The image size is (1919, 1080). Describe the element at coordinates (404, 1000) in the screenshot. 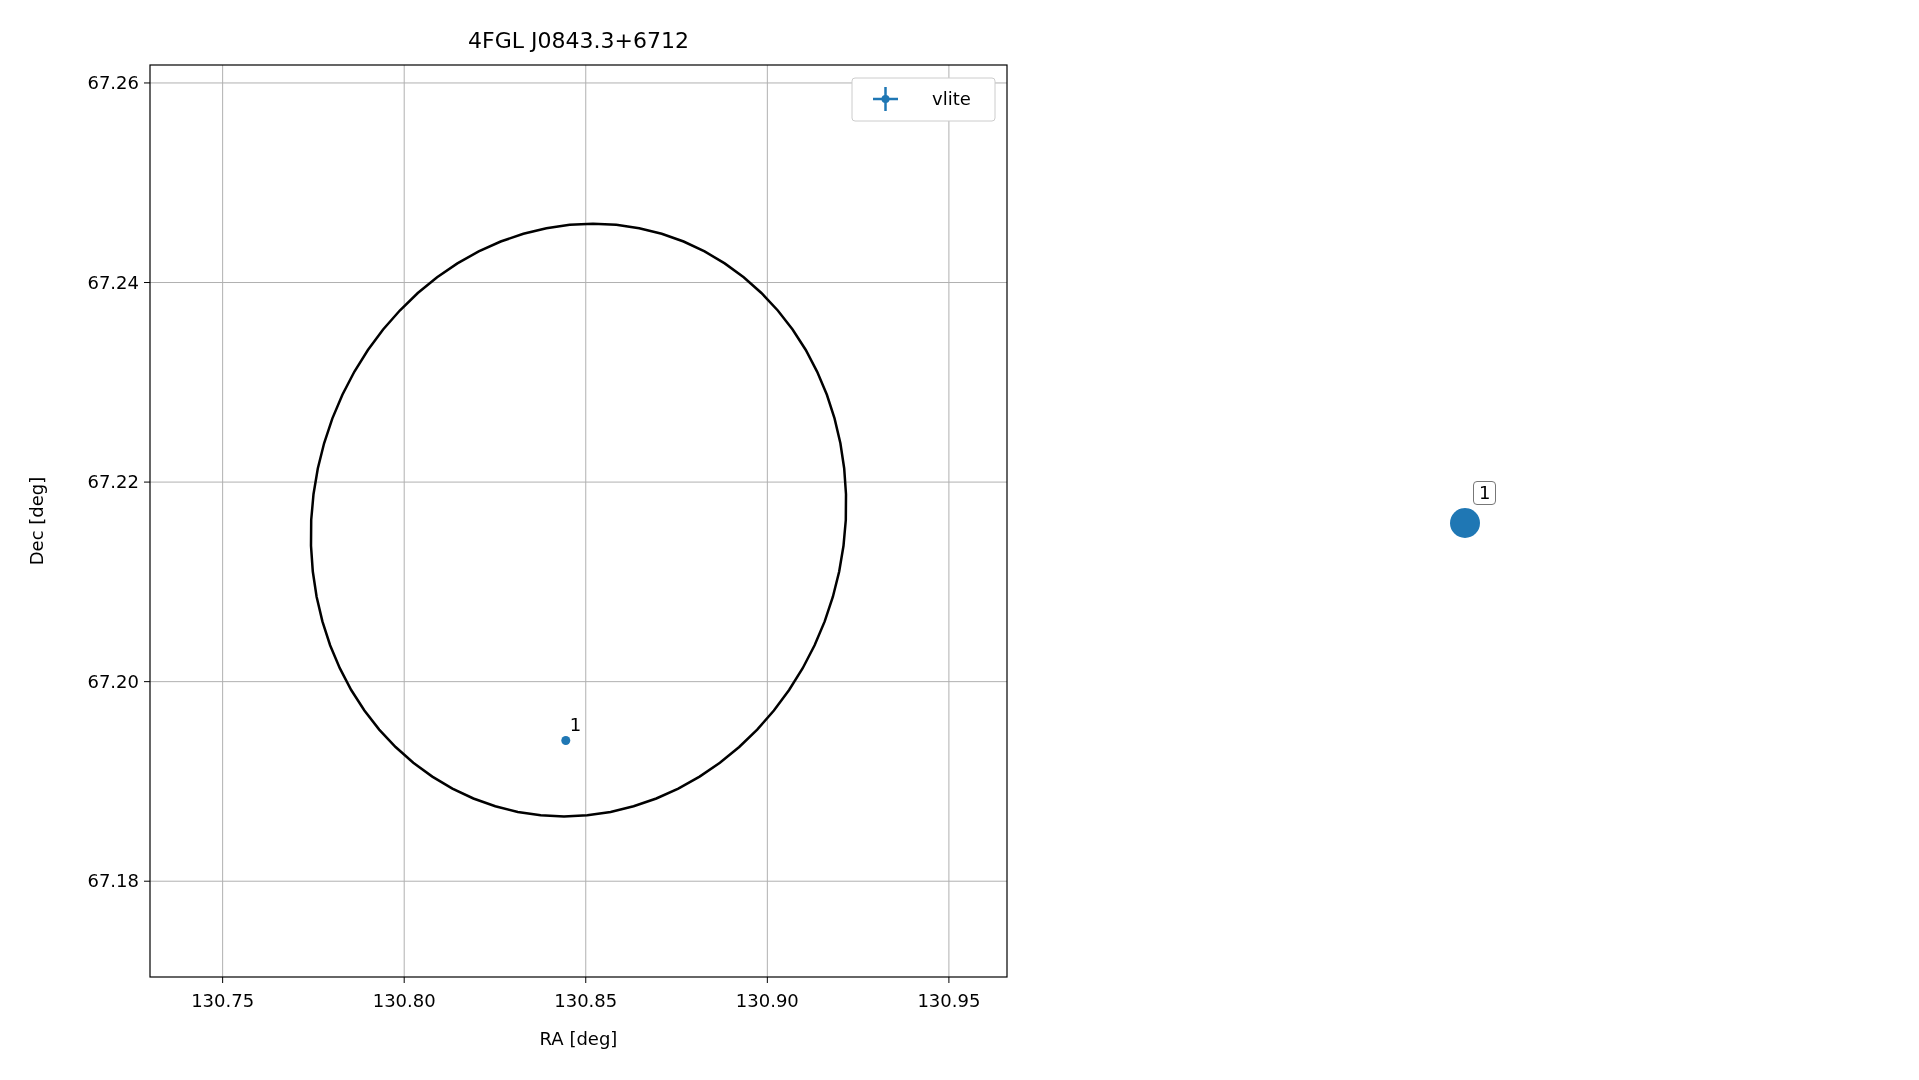

I see `x-tick-label: 130.80` at that location.